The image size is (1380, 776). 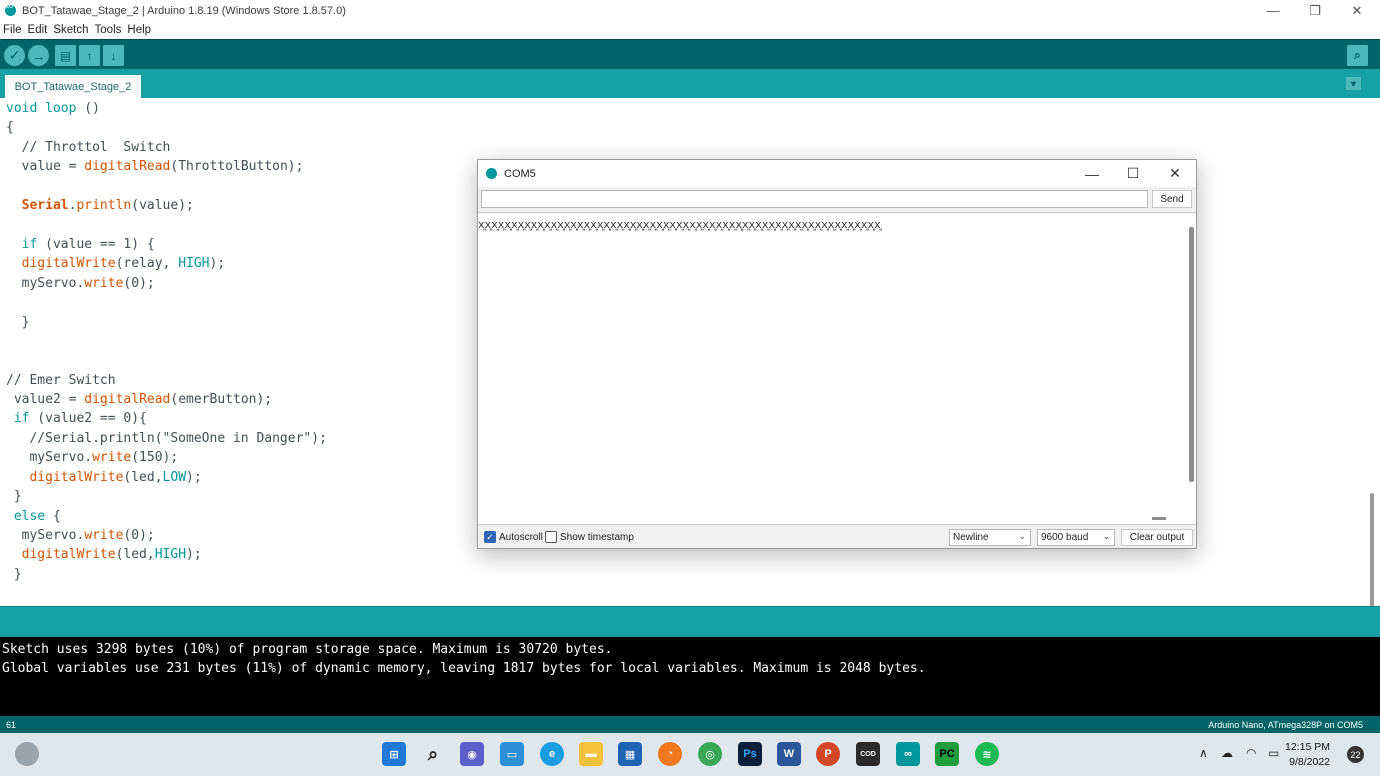 I want to click on weather-icon, so click(x=27, y=754).